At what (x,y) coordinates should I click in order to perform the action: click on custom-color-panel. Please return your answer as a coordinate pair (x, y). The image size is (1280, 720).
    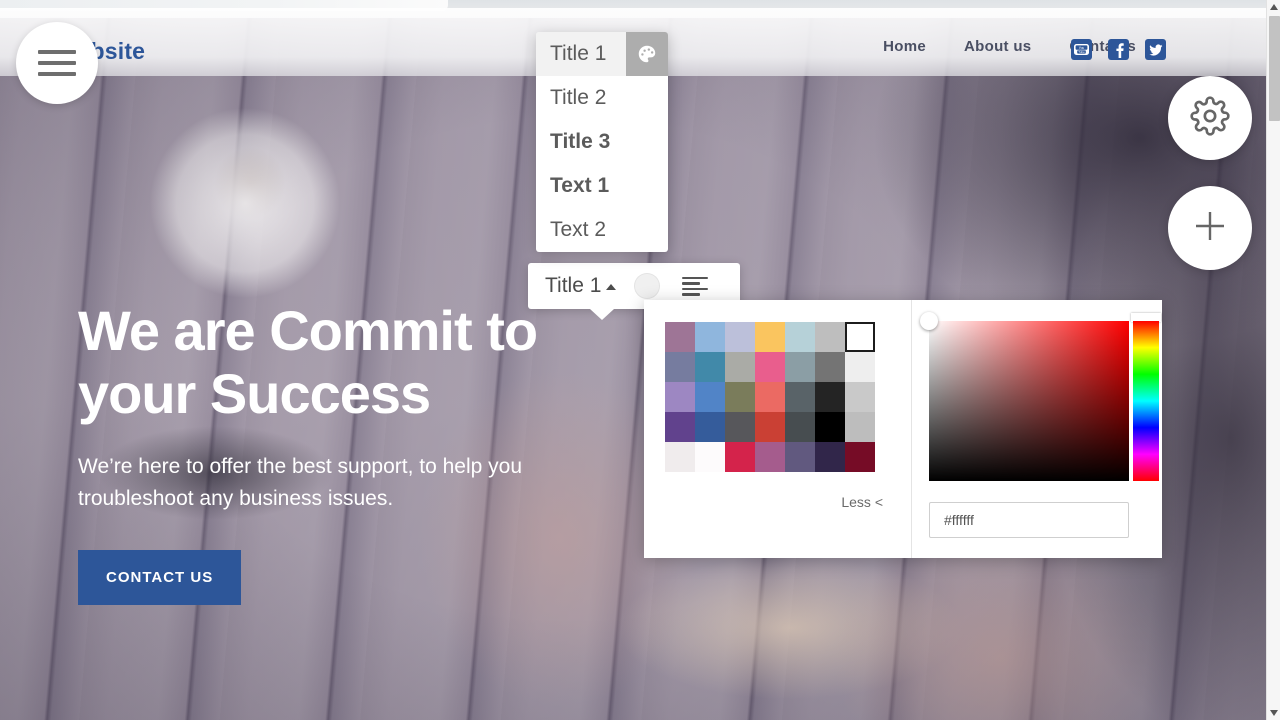
    Looking at the image, I should click on (1037, 429).